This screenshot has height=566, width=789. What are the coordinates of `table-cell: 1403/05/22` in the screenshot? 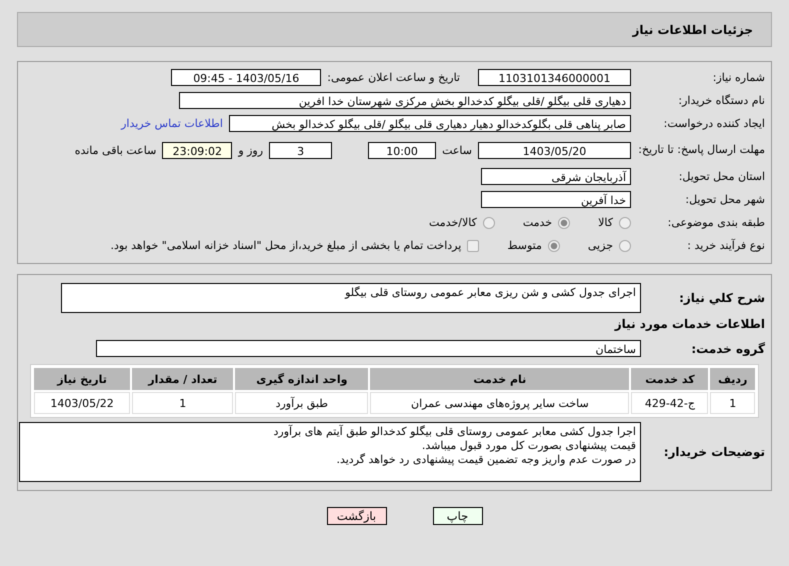 It's located at (82, 403).